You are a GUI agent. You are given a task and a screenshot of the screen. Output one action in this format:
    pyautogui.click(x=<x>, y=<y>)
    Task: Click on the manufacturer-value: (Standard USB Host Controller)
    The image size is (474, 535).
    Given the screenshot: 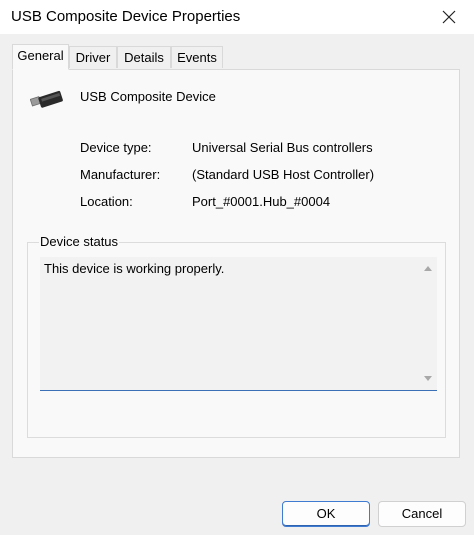 What is the action you would take?
    pyautogui.click(x=283, y=174)
    